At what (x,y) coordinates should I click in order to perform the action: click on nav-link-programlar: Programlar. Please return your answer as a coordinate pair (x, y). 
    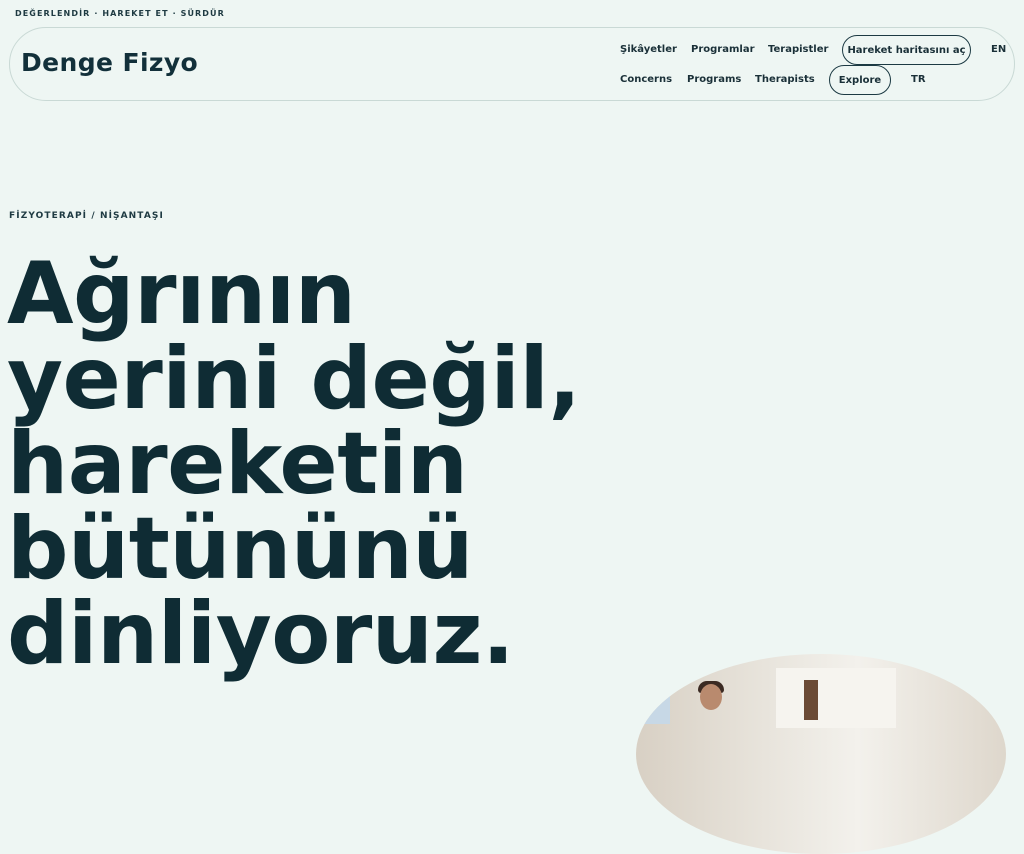
    Looking at the image, I should click on (723, 49).